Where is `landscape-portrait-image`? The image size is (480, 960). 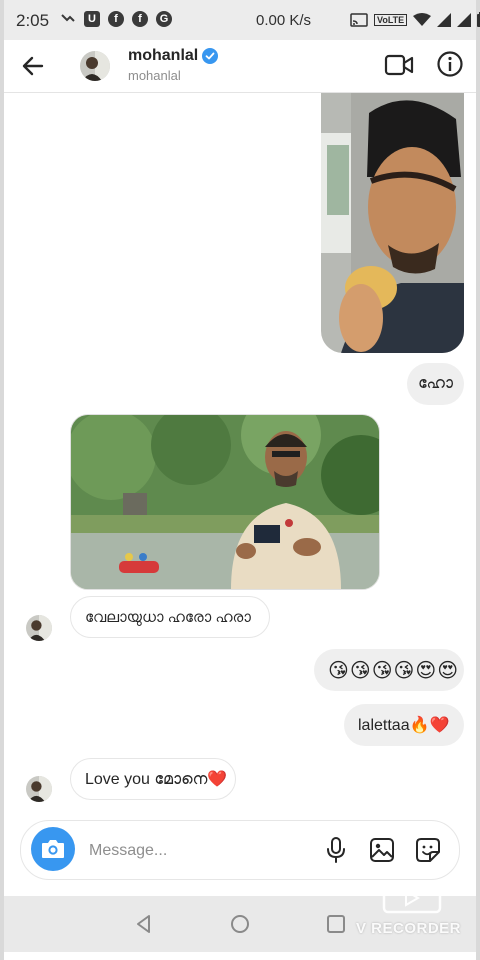
landscape-portrait-image is located at coordinates (225, 502).